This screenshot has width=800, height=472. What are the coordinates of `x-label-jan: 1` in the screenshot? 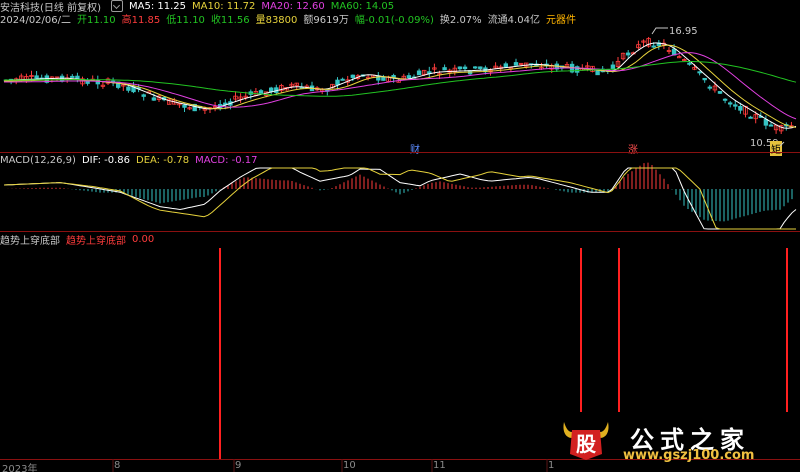 It's located at (551, 465).